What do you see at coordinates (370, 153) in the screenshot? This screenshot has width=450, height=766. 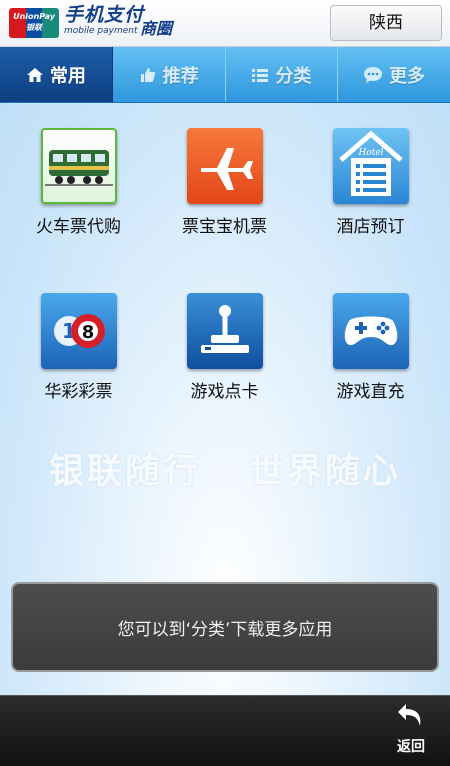 I see `hotel-sign-text: Hotel` at bounding box center [370, 153].